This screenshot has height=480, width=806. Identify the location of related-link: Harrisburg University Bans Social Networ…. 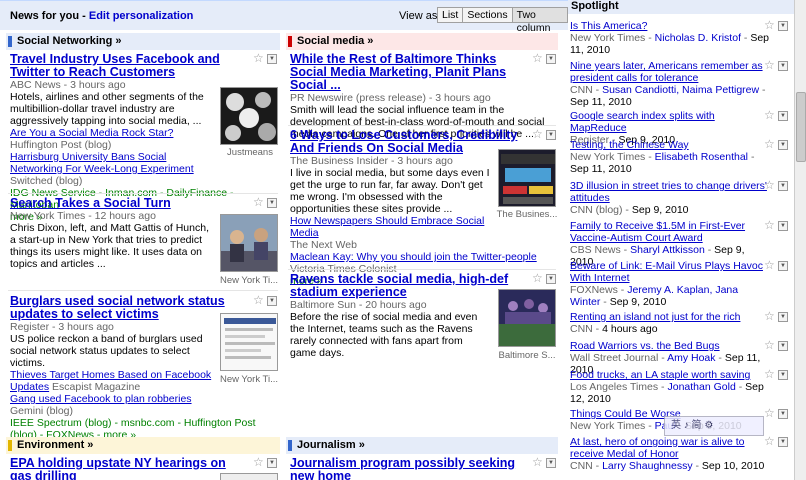
(102, 163).